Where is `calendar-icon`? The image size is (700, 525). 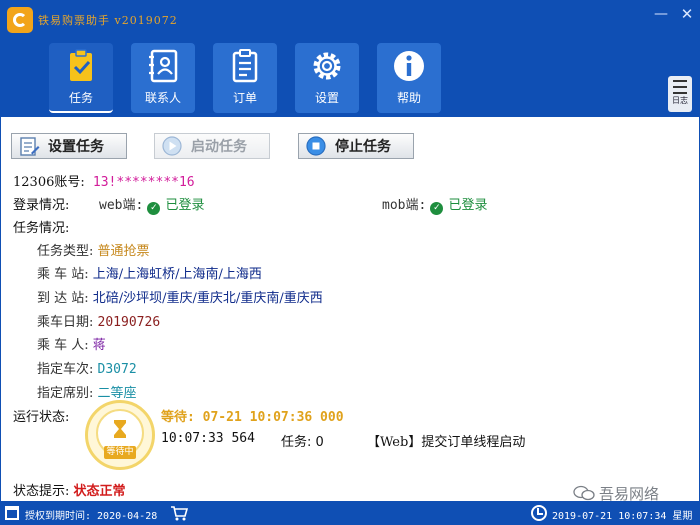 calendar-icon is located at coordinates (12, 513).